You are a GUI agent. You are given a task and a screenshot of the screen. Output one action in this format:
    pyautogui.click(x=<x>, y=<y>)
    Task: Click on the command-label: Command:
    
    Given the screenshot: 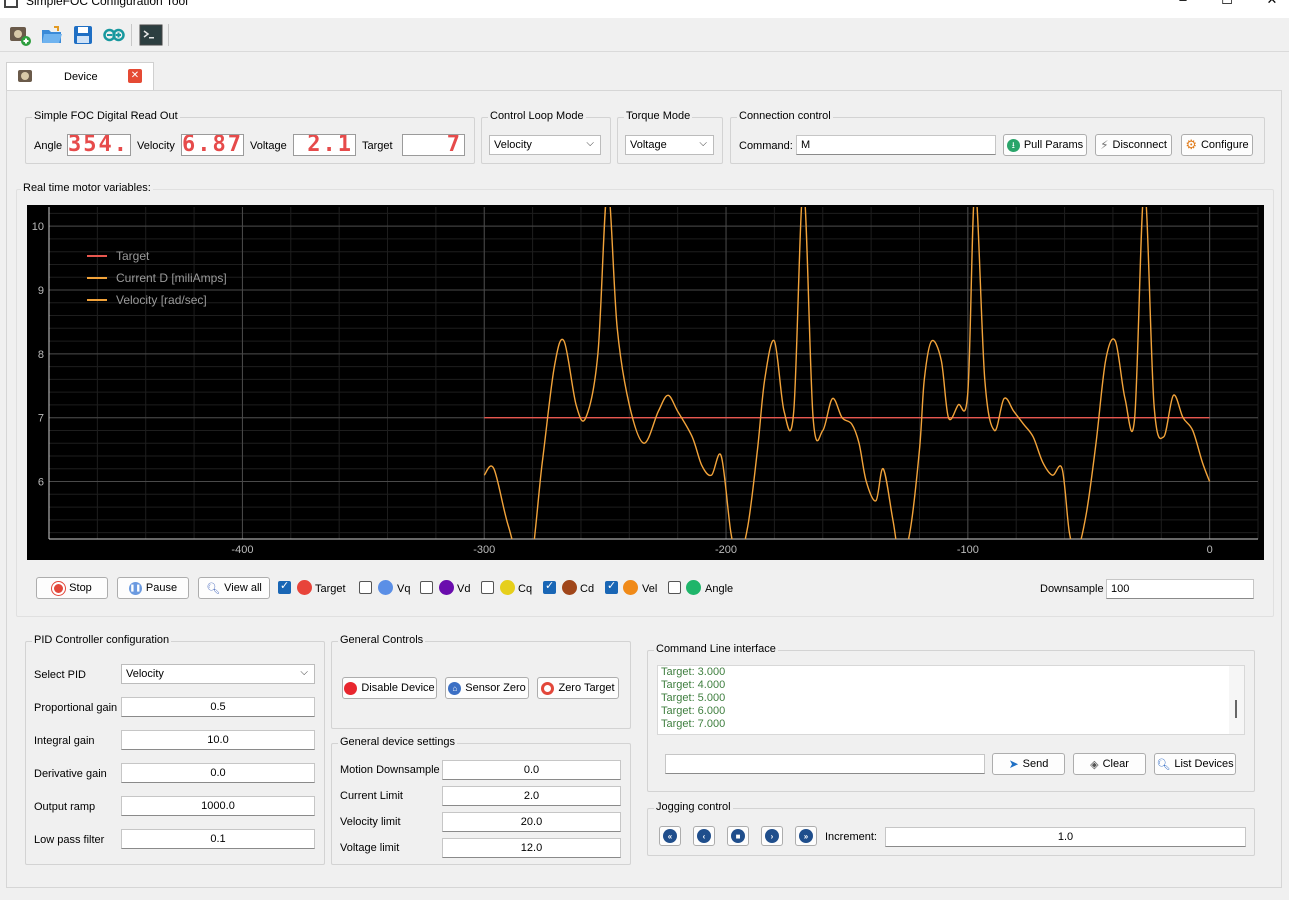 What is the action you would take?
    pyautogui.click(x=766, y=146)
    